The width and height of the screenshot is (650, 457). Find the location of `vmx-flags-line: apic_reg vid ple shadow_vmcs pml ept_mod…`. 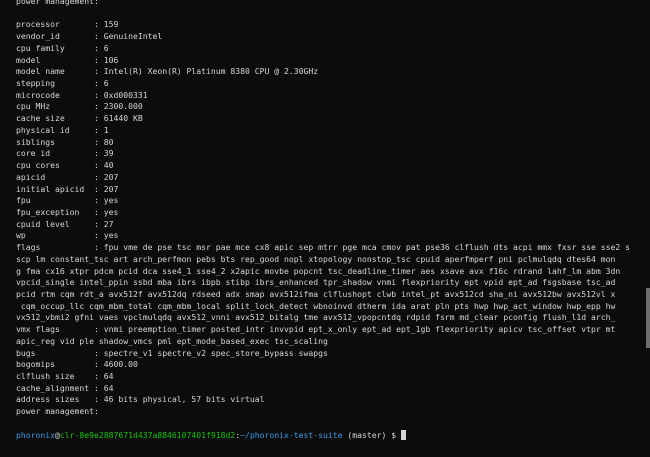

vmx-flags-line: apic_reg vid ple shadow_vmcs pml ept_mod… is located at coordinates (172, 340).